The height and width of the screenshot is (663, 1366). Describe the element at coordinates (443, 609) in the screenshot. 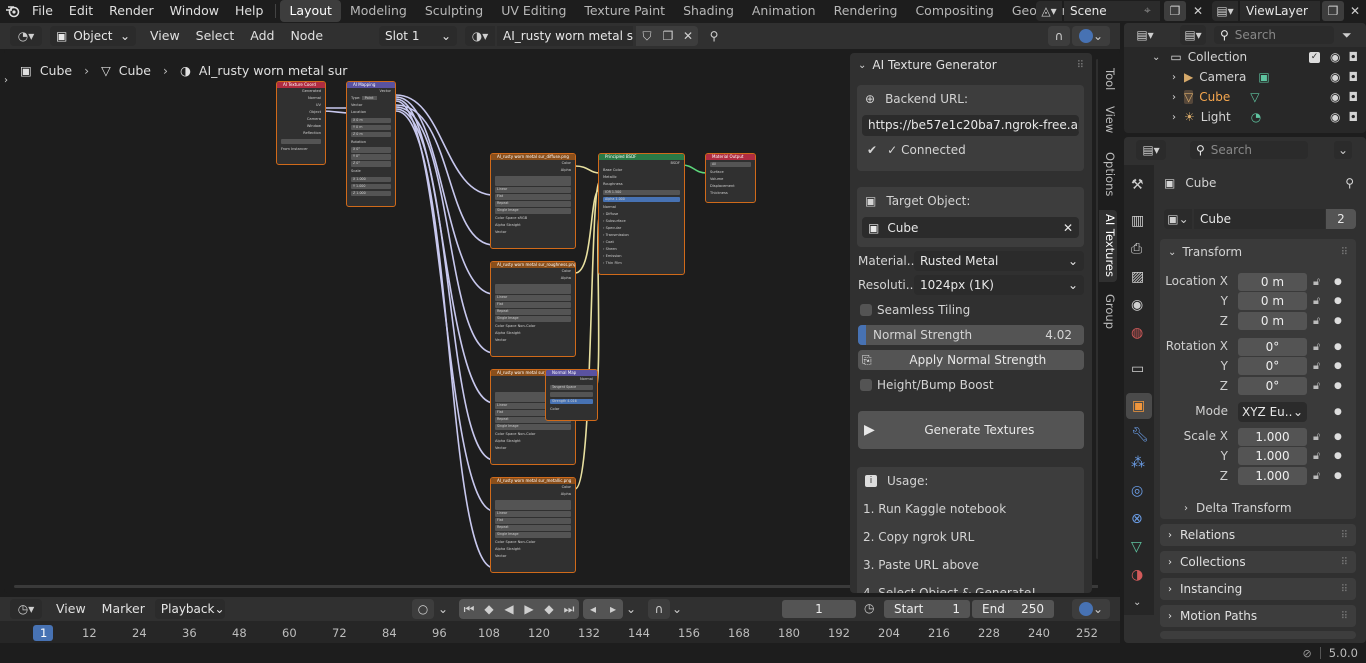

I see `auto-key-icon: ⌄` at that location.